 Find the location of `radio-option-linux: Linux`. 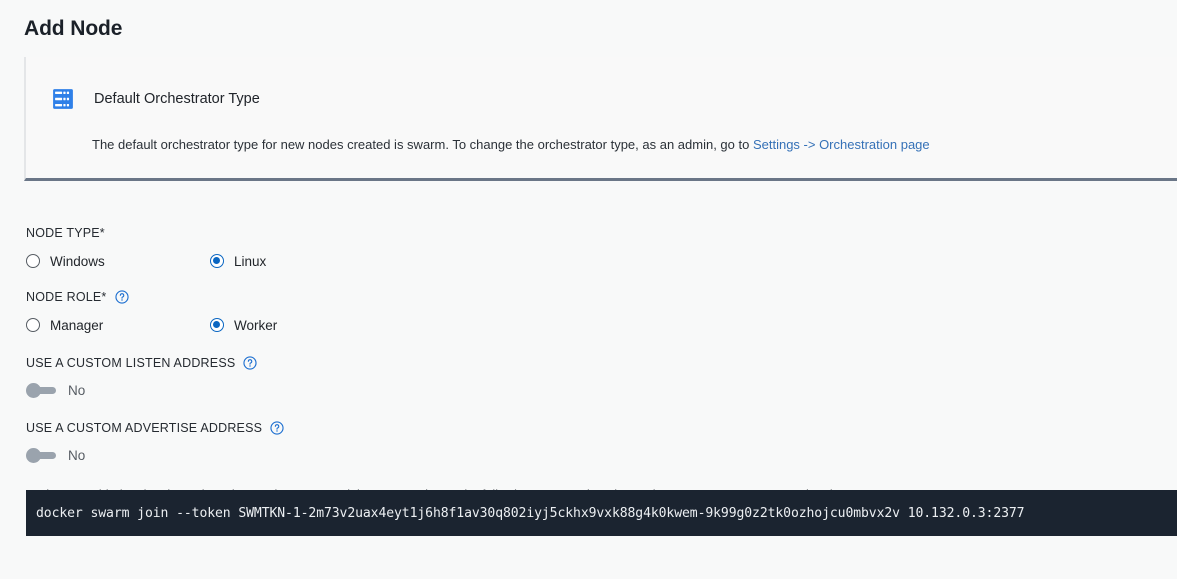

radio-option-linux: Linux is located at coordinates (238, 261).